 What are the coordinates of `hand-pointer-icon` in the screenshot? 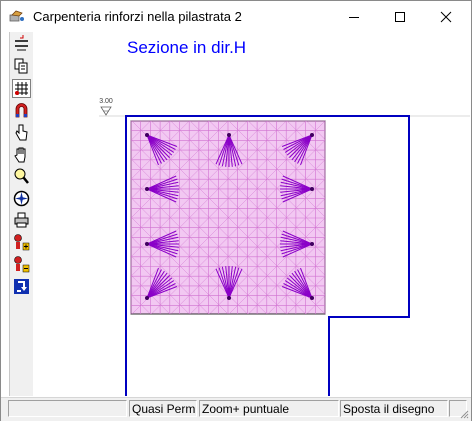 It's located at (21, 132).